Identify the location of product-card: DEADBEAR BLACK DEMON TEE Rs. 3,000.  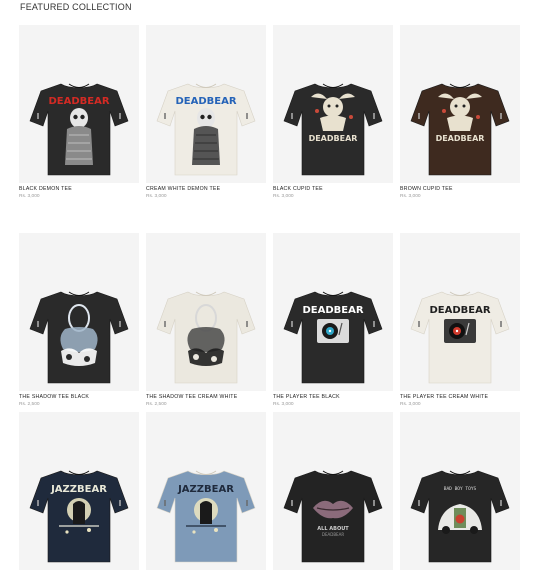
(79, 112).